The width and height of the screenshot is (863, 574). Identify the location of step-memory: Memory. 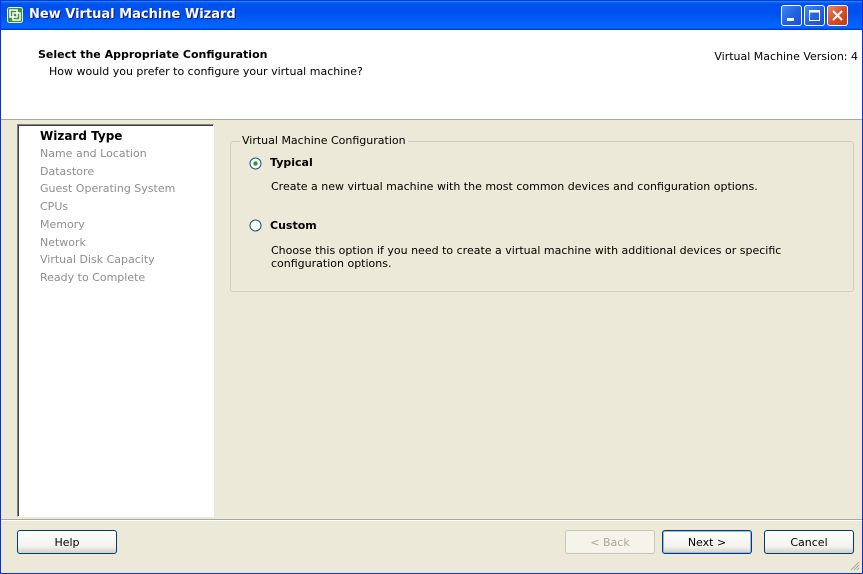
(62, 224).